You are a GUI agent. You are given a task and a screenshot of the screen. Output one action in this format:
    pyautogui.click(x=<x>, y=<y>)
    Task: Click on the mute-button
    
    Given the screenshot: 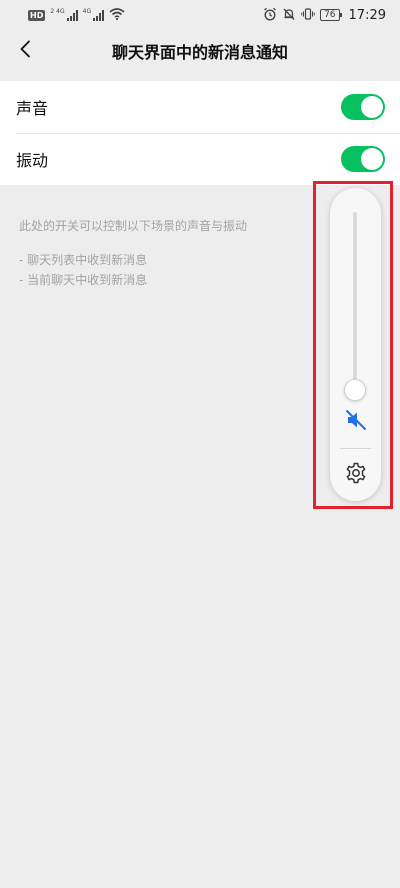 What is the action you would take?
    pyautogui.click(x=355, y=421)
    